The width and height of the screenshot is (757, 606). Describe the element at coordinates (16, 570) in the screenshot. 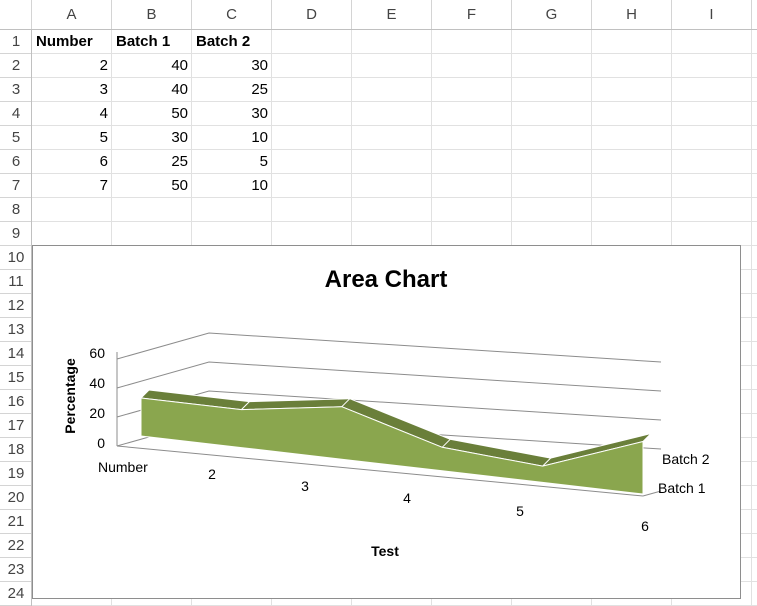

I see `row-header-23: 23` at that location.